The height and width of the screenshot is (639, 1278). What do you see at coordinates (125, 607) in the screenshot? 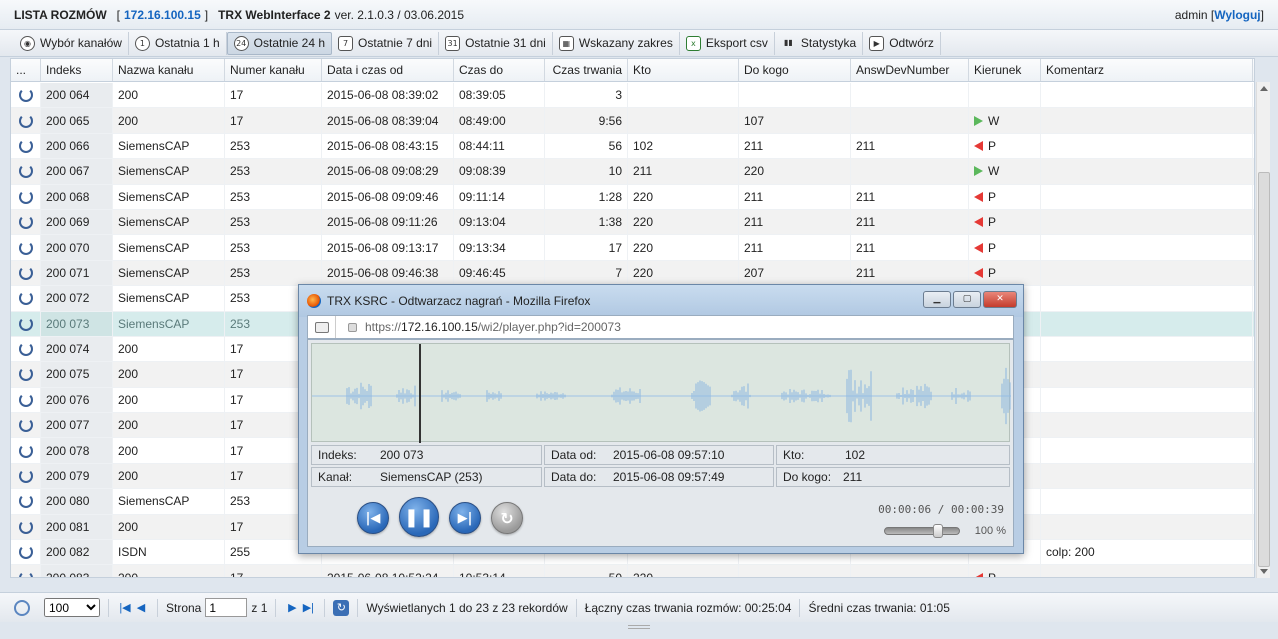
I see `first-page-icon: |◀` at bounding box center [125, 607].